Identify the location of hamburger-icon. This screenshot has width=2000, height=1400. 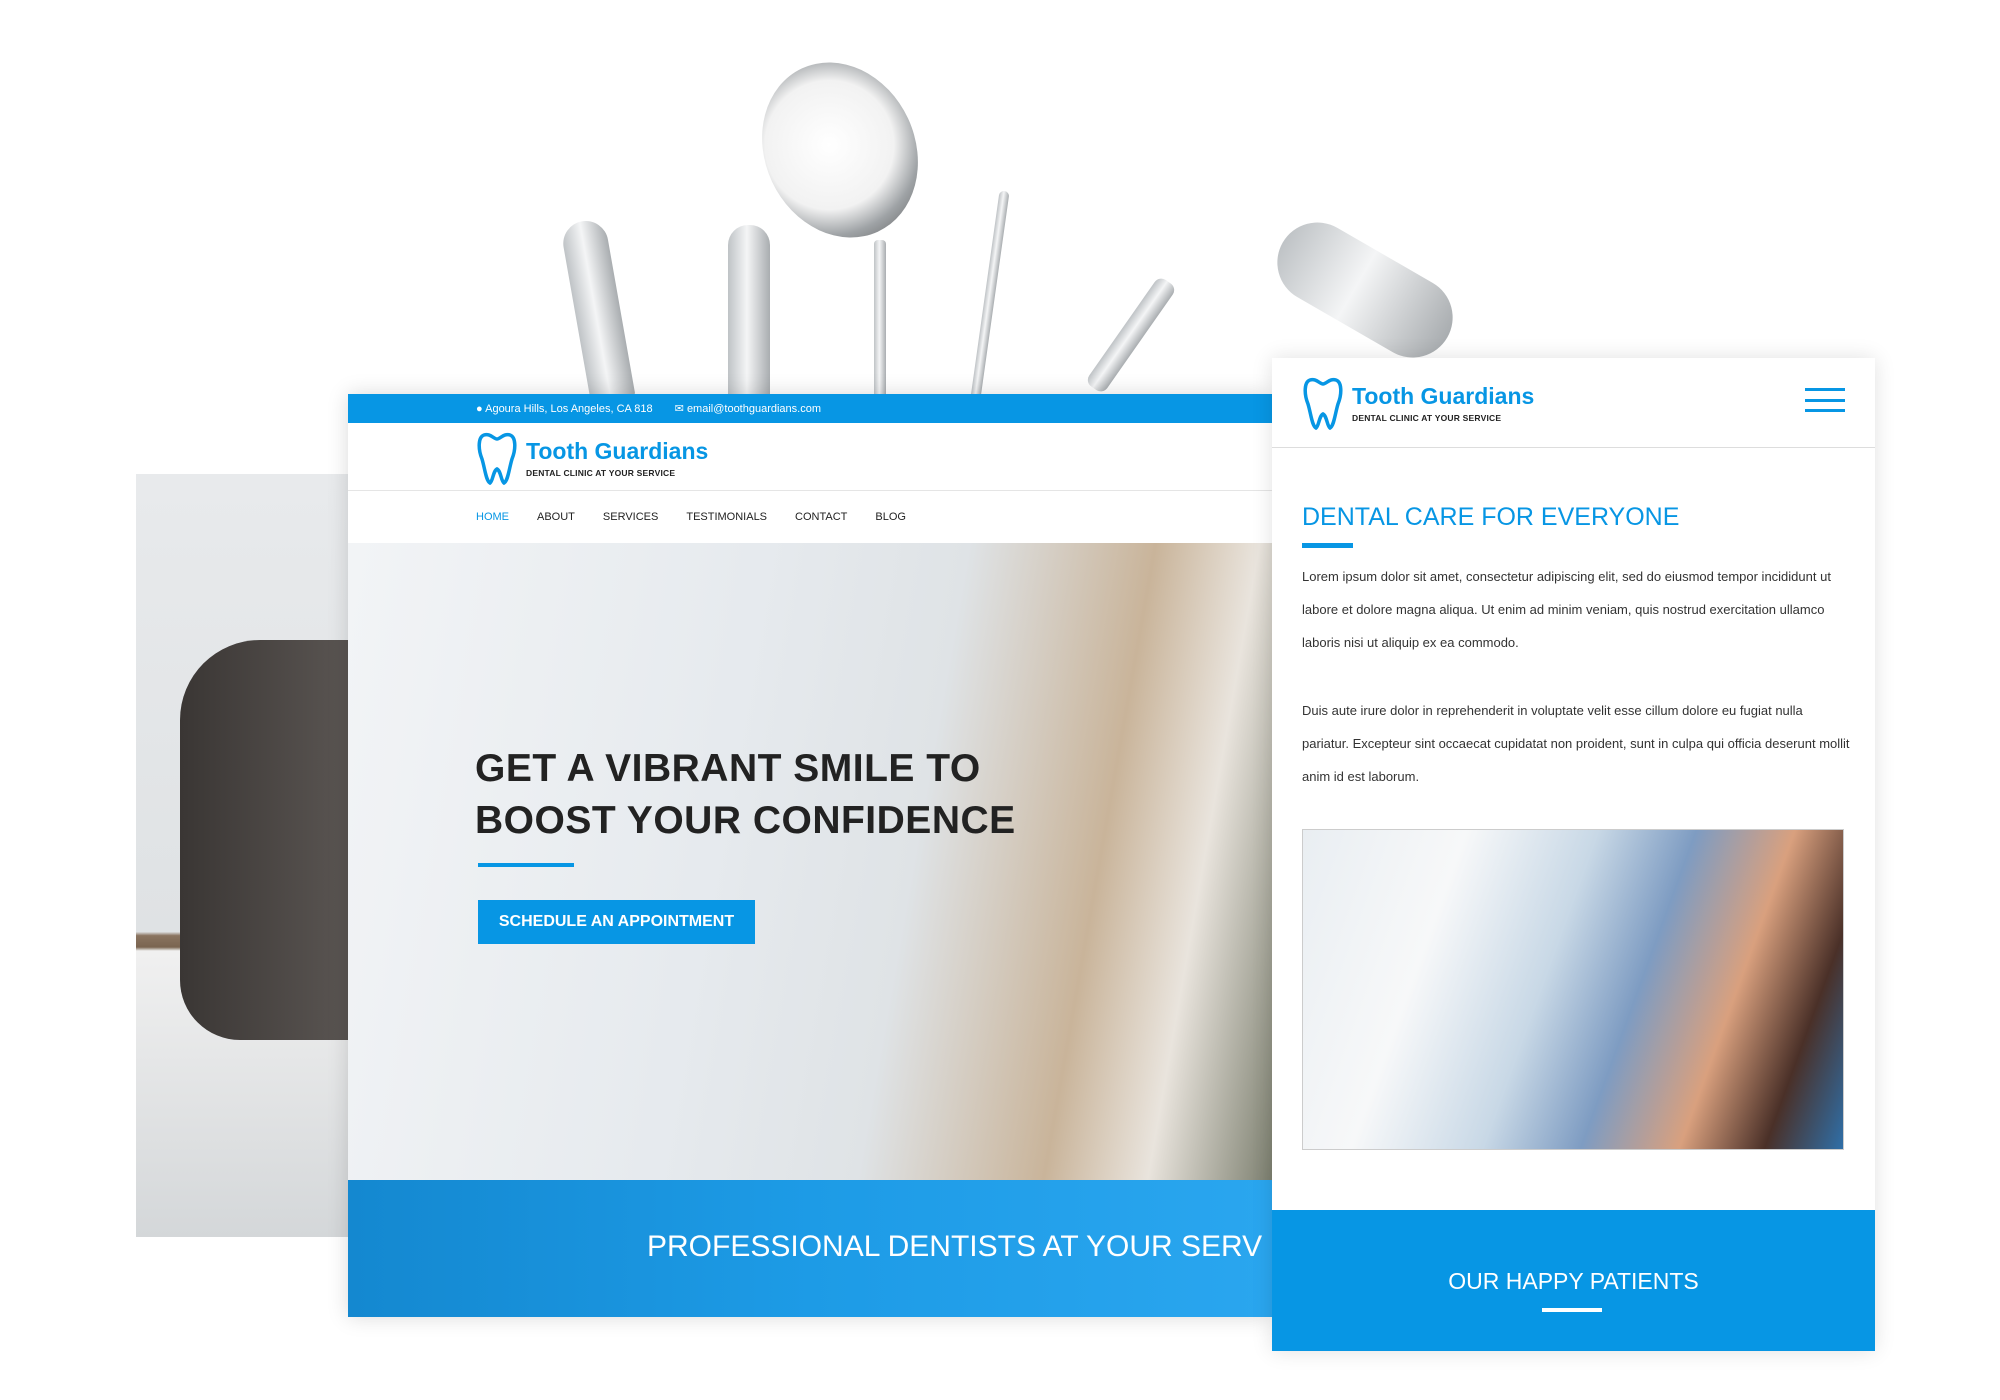
(1825, 400).